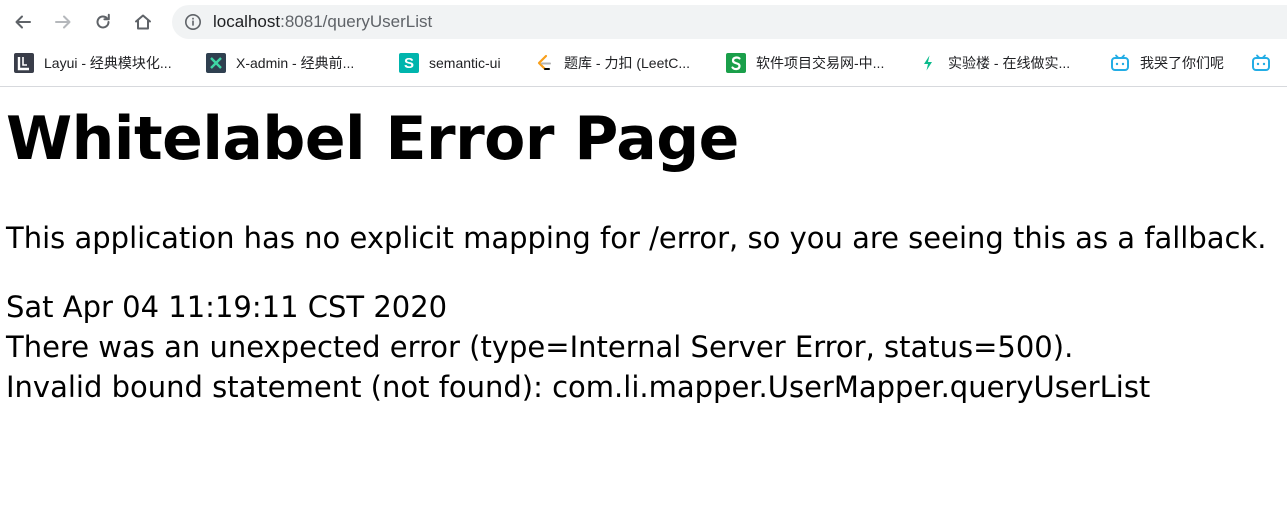  I want to click on url-text: localhost:8081/queryUserList, so click(322, 22).